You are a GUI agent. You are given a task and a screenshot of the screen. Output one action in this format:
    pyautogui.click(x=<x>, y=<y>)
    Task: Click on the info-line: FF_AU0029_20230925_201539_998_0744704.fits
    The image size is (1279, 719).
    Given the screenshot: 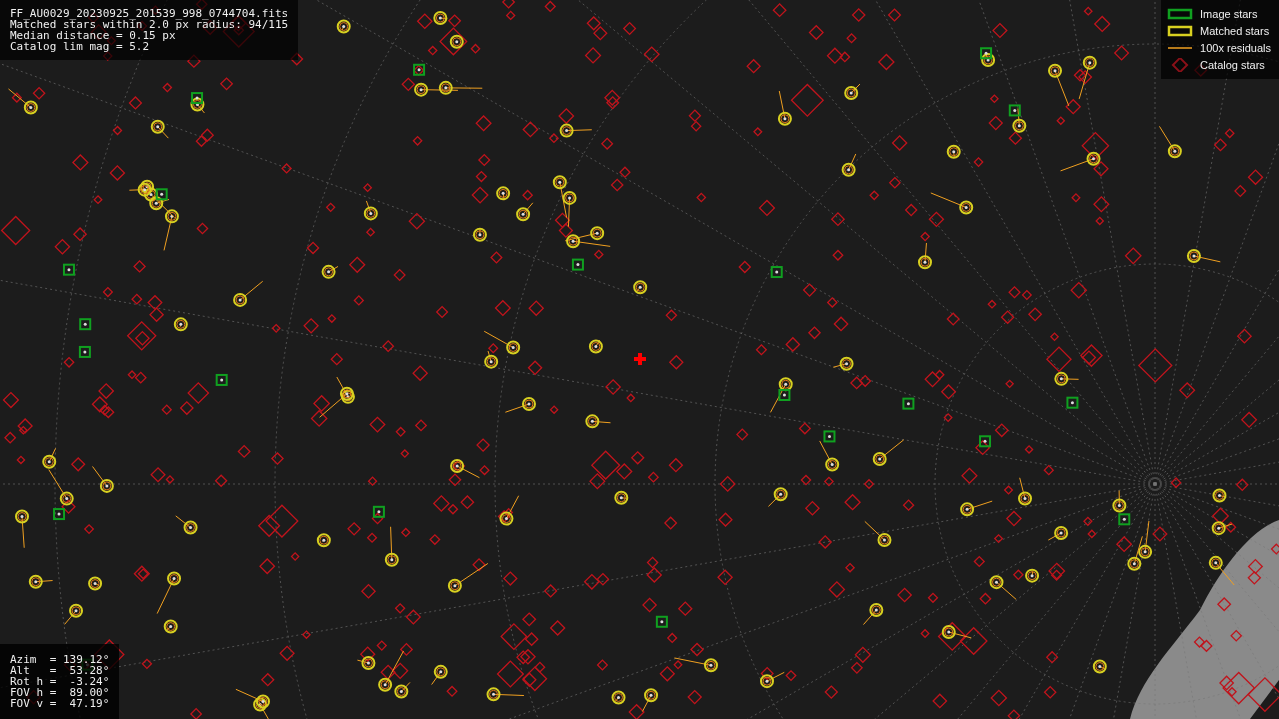 What is the action you would take?
    pyautogui.click(x=149, y=13)
    